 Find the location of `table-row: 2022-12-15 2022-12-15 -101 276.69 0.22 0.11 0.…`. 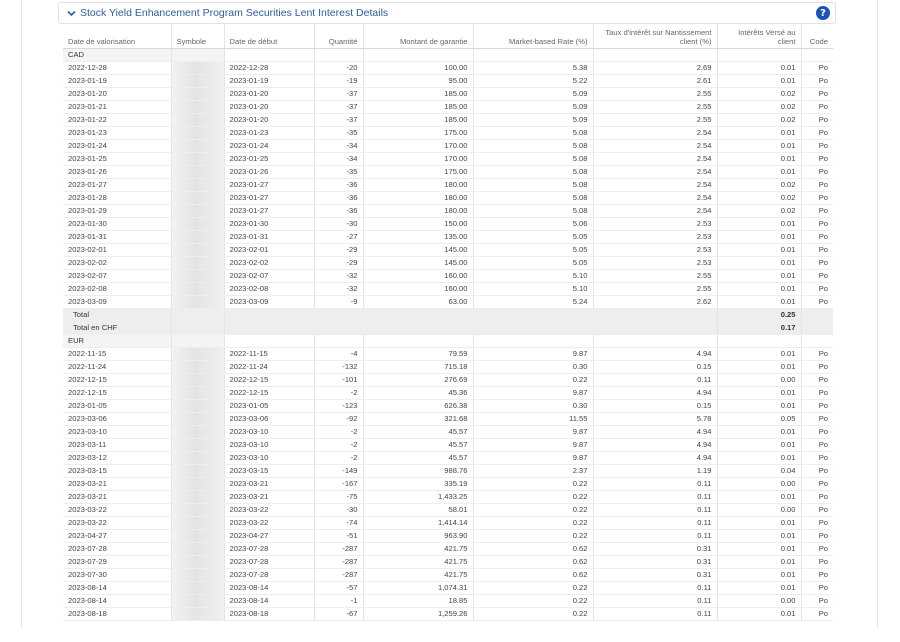

table-row: 2022-12-15 2022-12-15 -101 276.69 0.22 0.11 0.… is located at coordinates (448, 380).